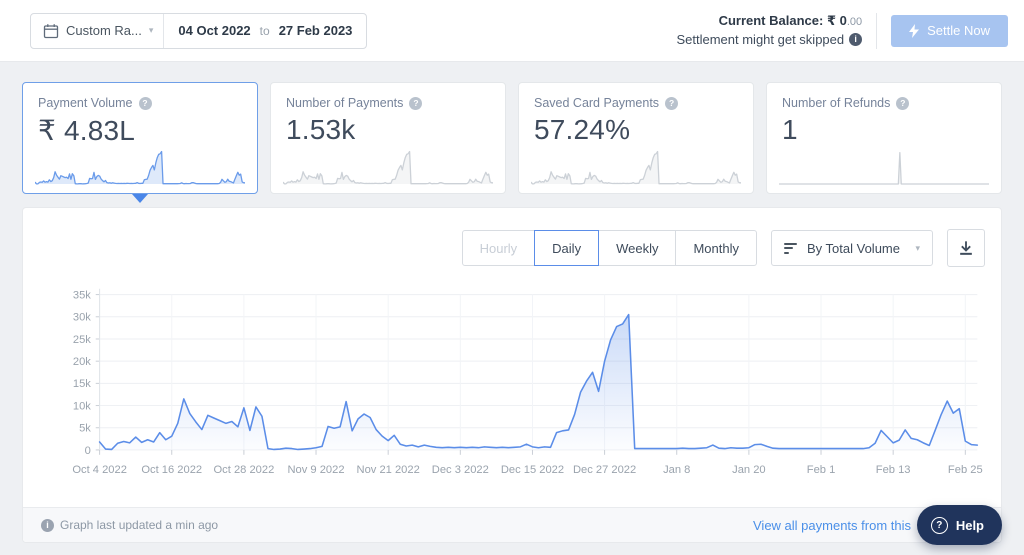 Image resolution: width=1024 pixels, height=555 pixels. I want to click on balance-label: Current Balance:, so click(771, 20).